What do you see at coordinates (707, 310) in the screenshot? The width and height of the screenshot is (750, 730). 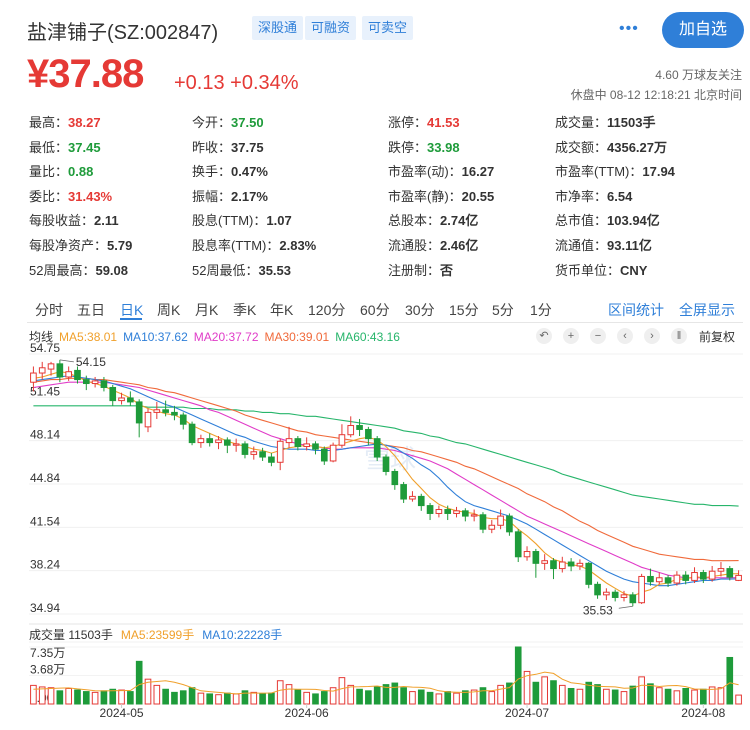 I see `fullscreen-link: 全屏显示` at bounding box center [707, 310].